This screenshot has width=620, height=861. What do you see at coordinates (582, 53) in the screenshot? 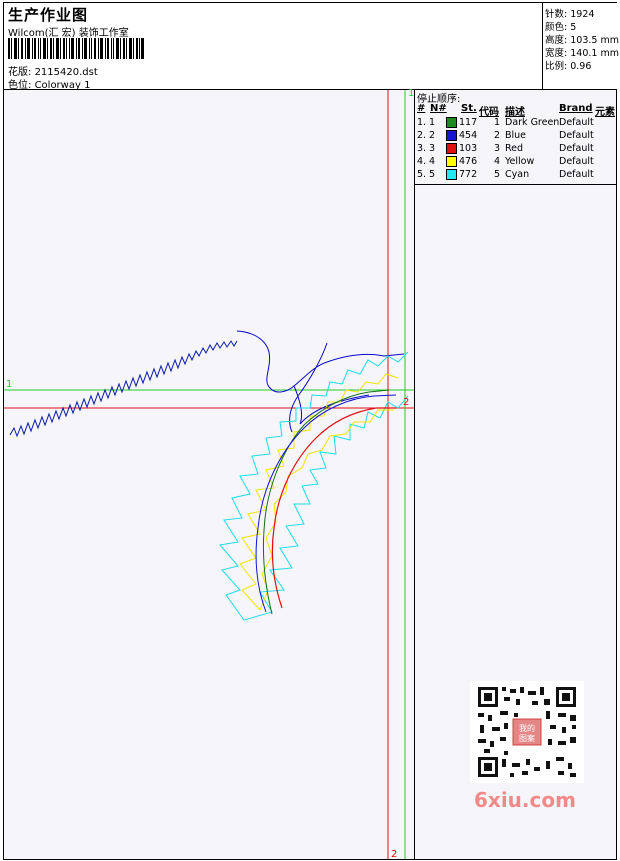
I see `stat-width: 宽度: 140.1 mm` at bounding box center [582, 53].